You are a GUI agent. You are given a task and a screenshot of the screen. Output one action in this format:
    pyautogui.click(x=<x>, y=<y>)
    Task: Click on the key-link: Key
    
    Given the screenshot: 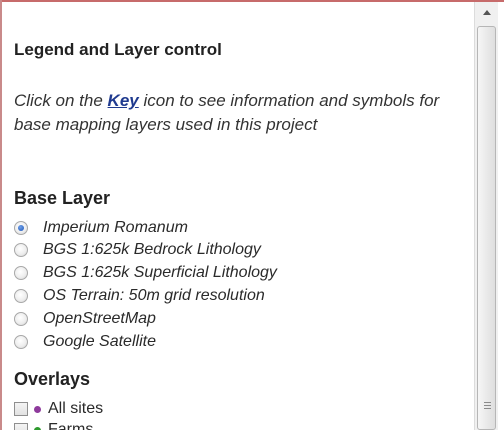 What is the action you would take?
    pyautogui.click(x=123, y=100)
    